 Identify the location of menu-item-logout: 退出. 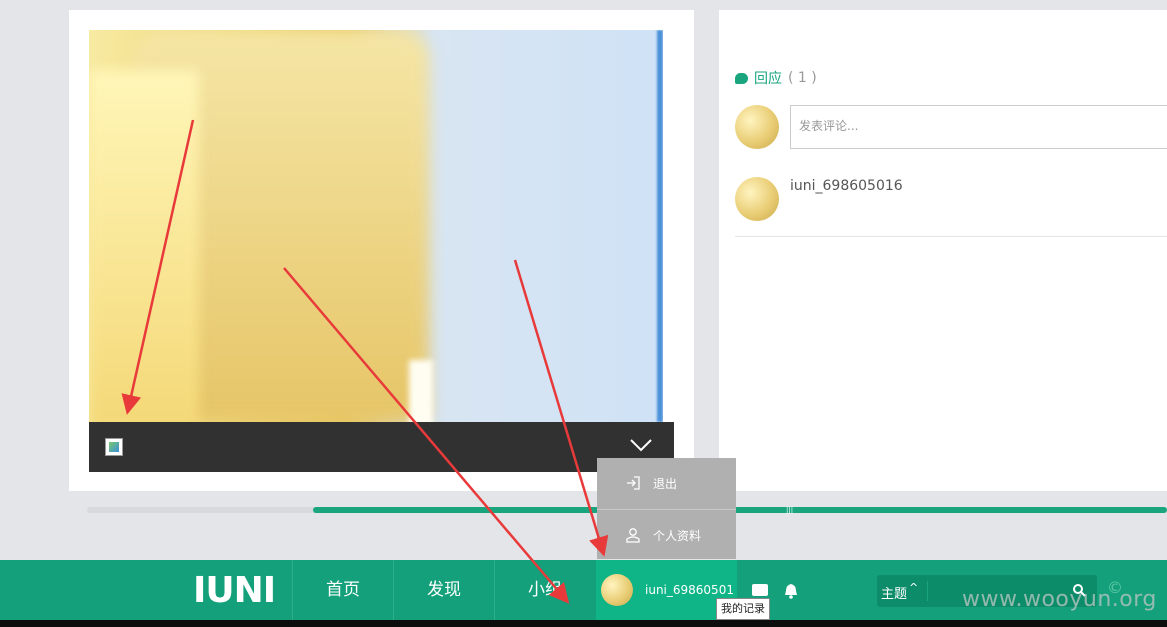
(666, 483).